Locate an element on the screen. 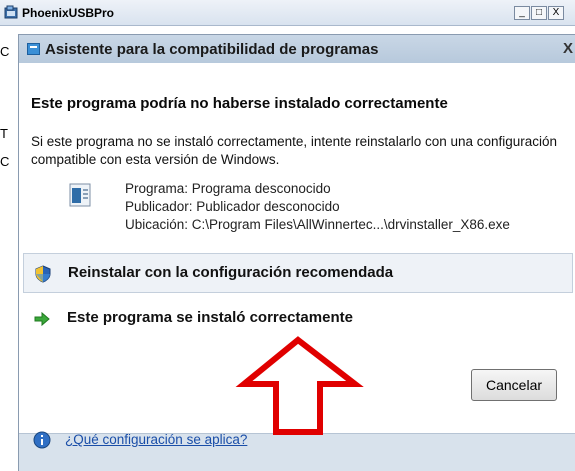 This screenshot has width=575, height=471. background-window-title: PhoenixUSBPro is located at coordinates (68, 13).